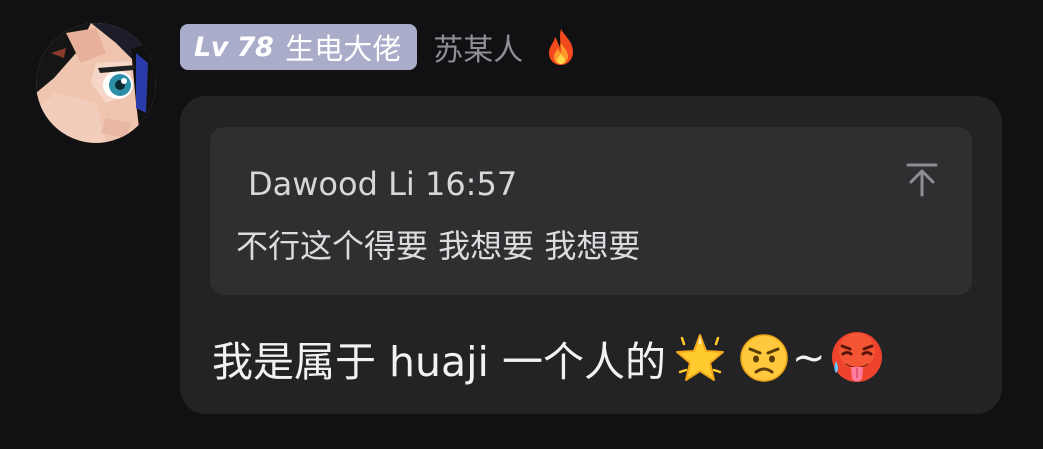  Describe the element at coordinates (438, 246) in the screenshot. I see `quoted-text: 不行这个得要 我想要 我想要` at that location.